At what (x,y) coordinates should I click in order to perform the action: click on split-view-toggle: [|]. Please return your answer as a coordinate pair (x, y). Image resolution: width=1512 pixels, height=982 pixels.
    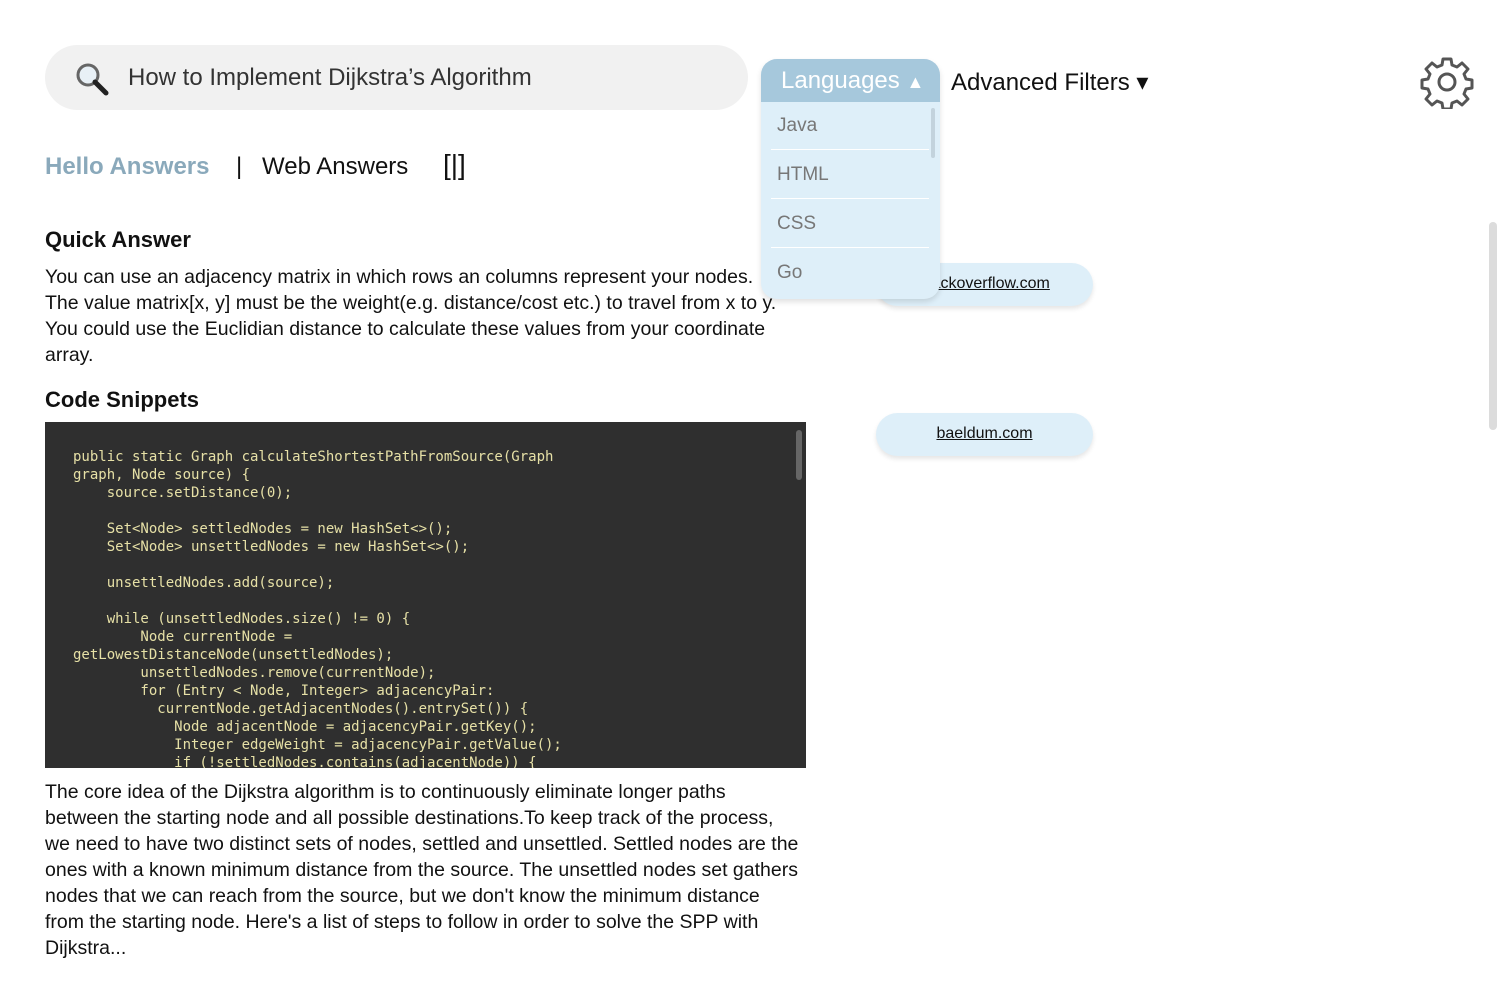
    Looking at the image, I should click on (454, 165).